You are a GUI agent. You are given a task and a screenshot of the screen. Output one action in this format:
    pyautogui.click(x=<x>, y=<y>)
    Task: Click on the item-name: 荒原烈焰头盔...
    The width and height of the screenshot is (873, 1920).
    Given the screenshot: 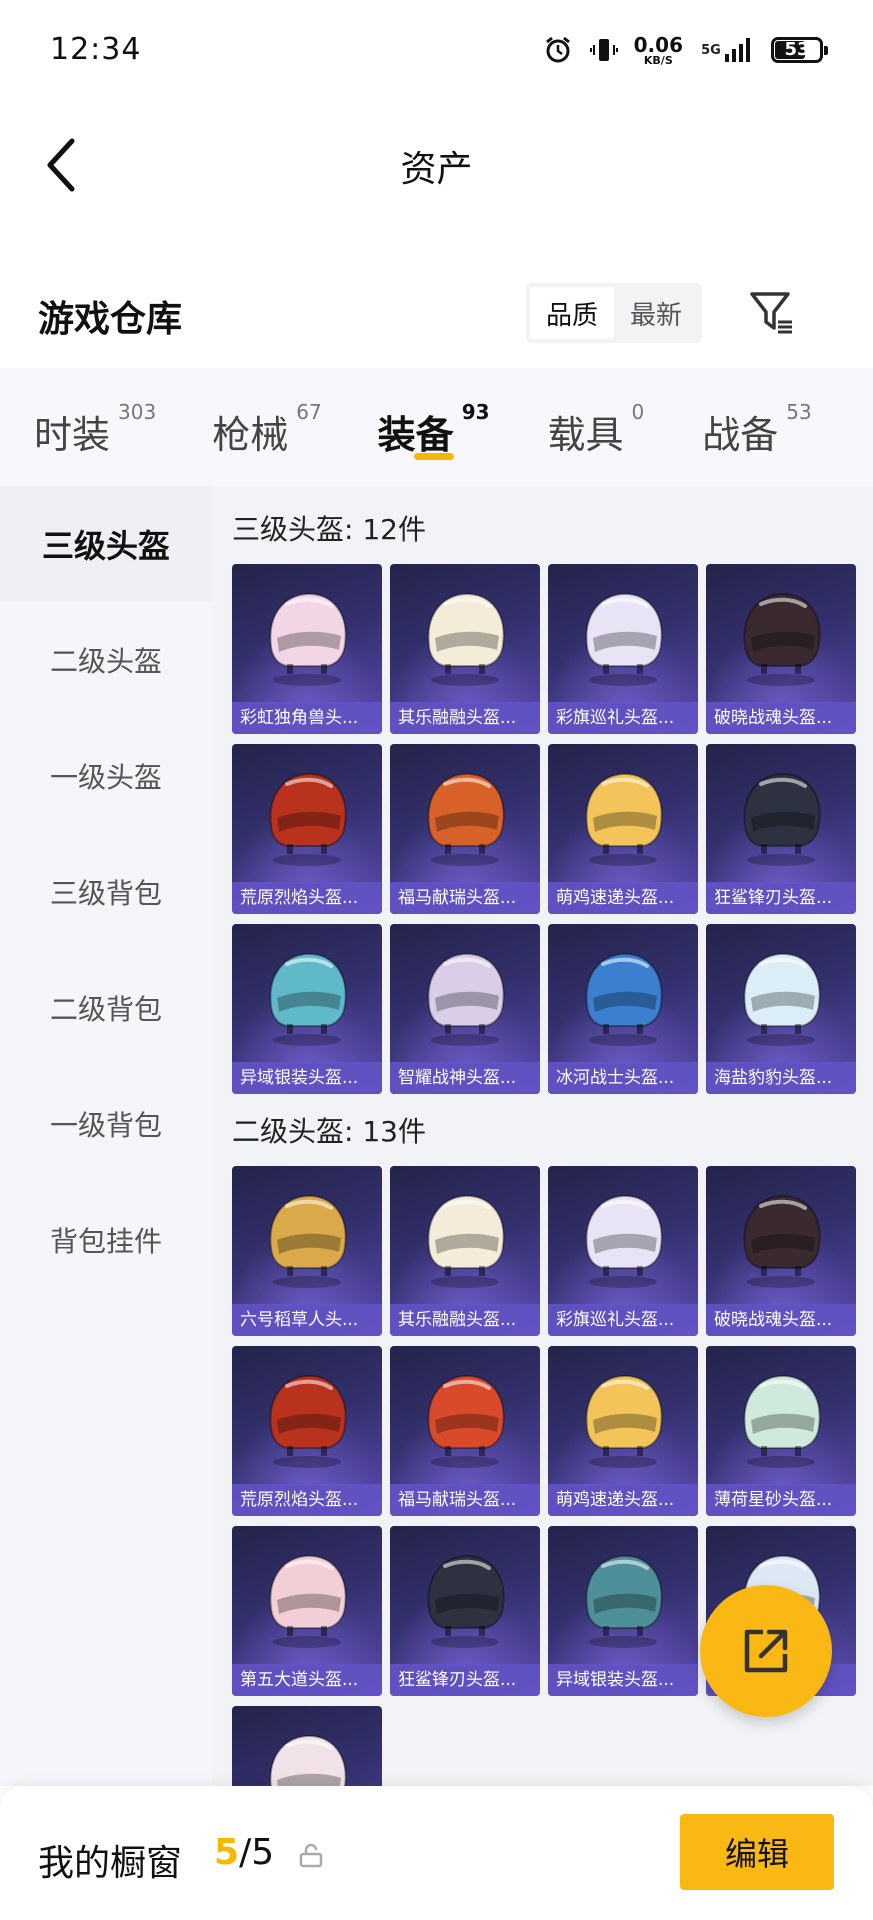 What is the action you would take?
    pyautogui.click(x=307, y=898)
    